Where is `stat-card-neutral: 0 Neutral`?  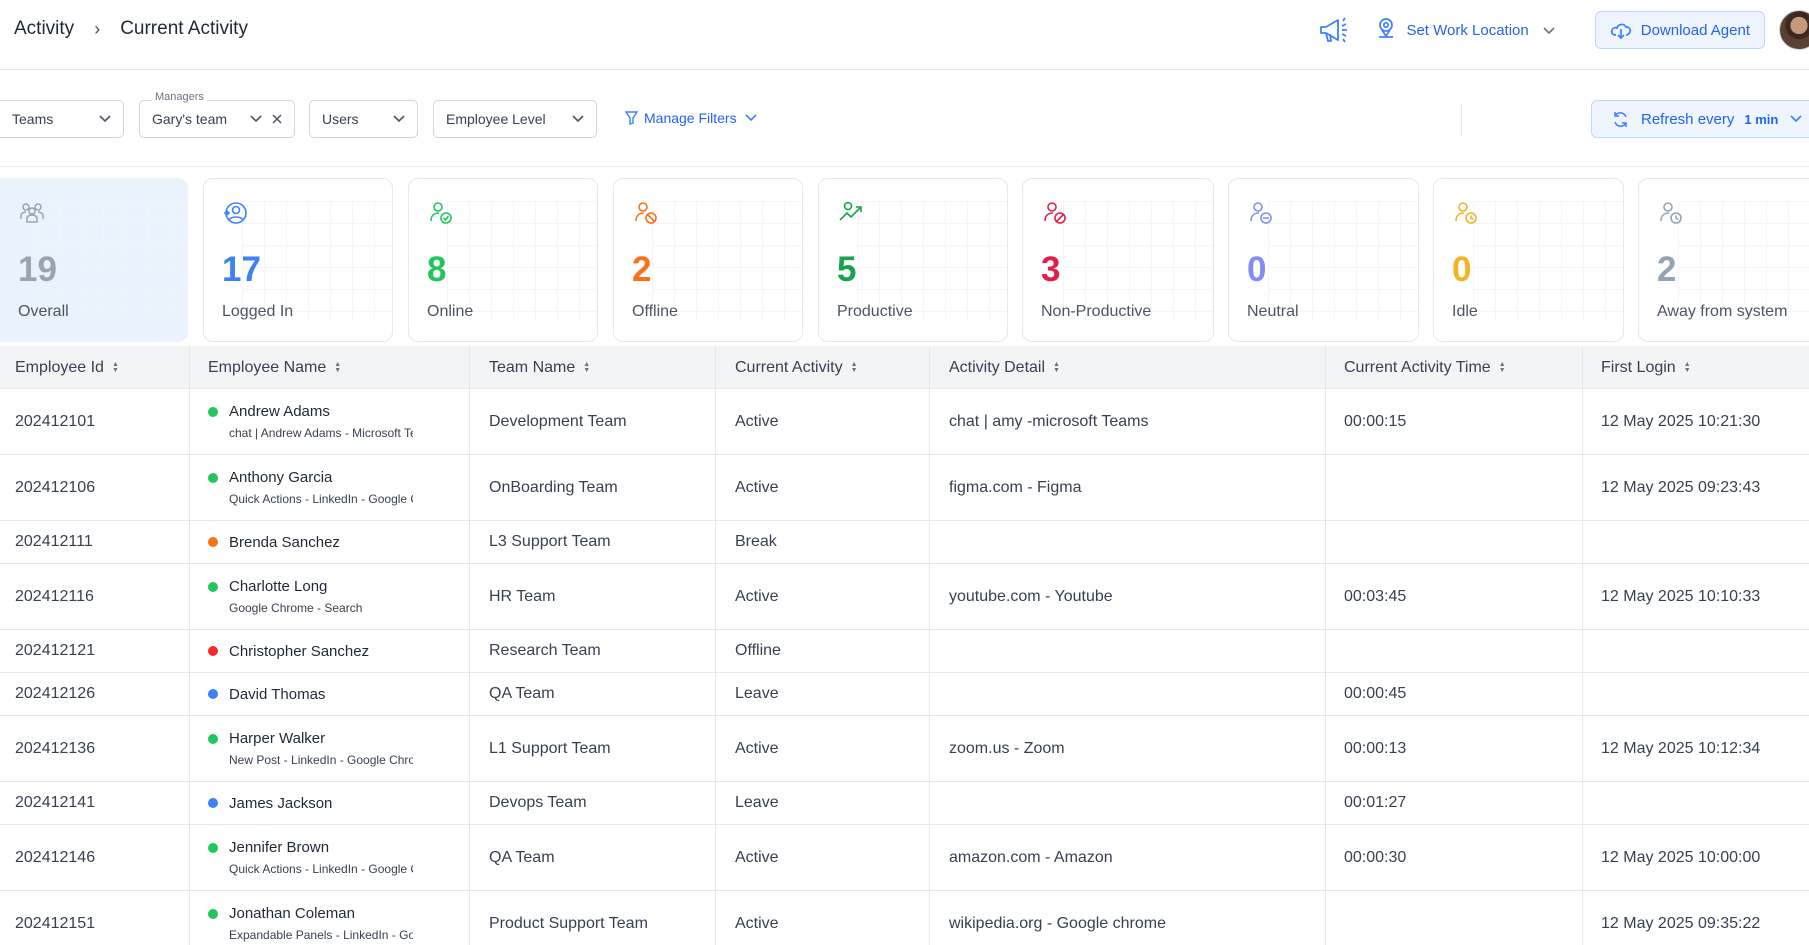
stat-card-neutral: 0 Neutral is located at coordinates (1323, 260).